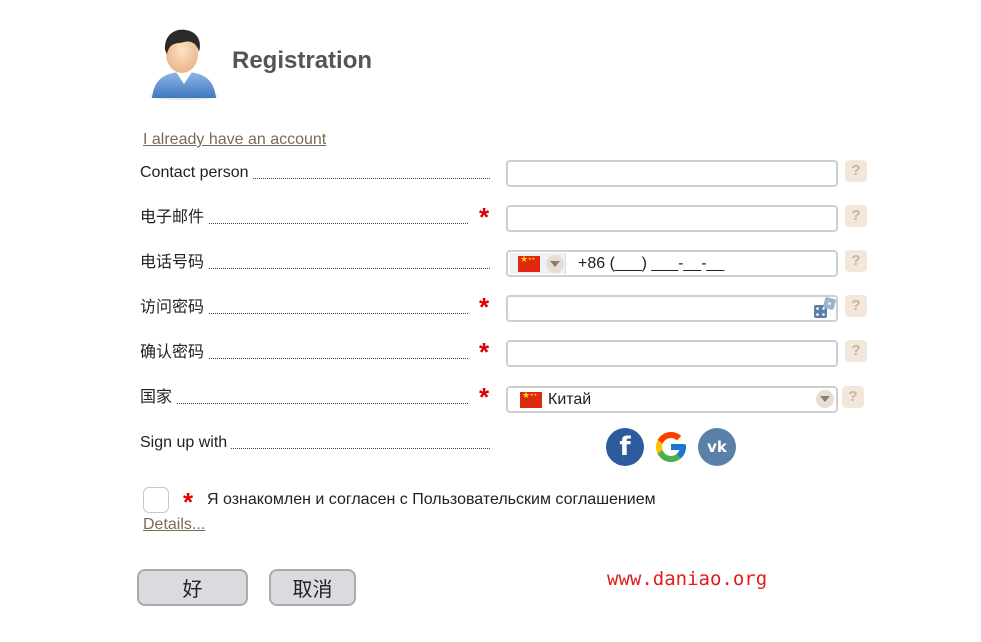  Describe the element at coordinates (856, 351) in the screenshot. I see `confirm-password-help-icon: ?` at that location.